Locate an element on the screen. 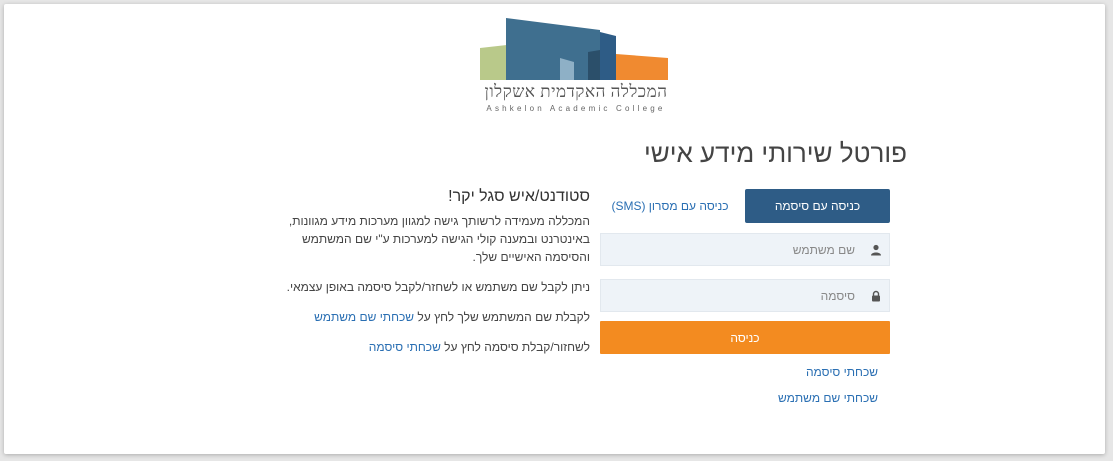 This screenshot has height=461, width=1113. password-field is located at coordinates (745, 295).